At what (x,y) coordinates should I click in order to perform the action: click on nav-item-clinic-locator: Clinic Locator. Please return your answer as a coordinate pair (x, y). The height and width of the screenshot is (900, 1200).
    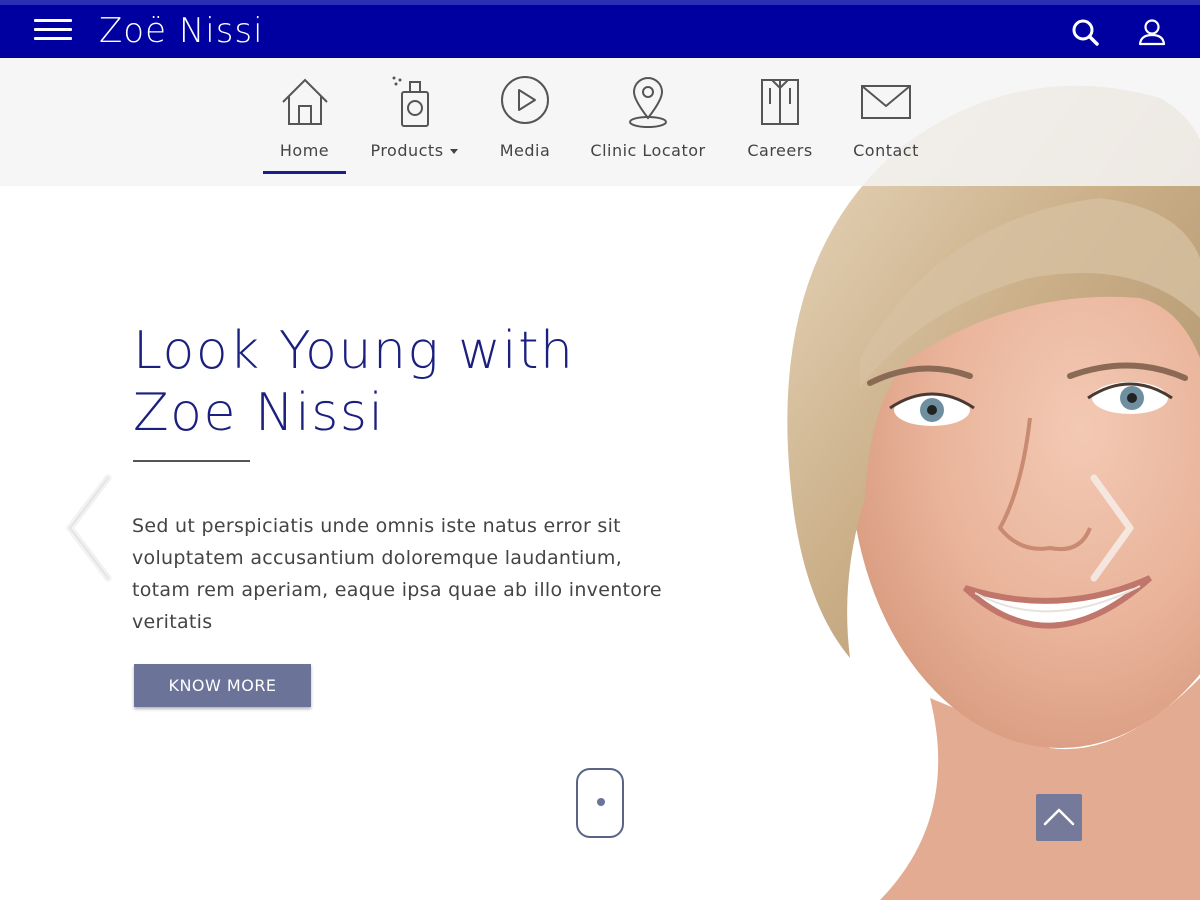
    Looking at the image, I should click on (648, 122).